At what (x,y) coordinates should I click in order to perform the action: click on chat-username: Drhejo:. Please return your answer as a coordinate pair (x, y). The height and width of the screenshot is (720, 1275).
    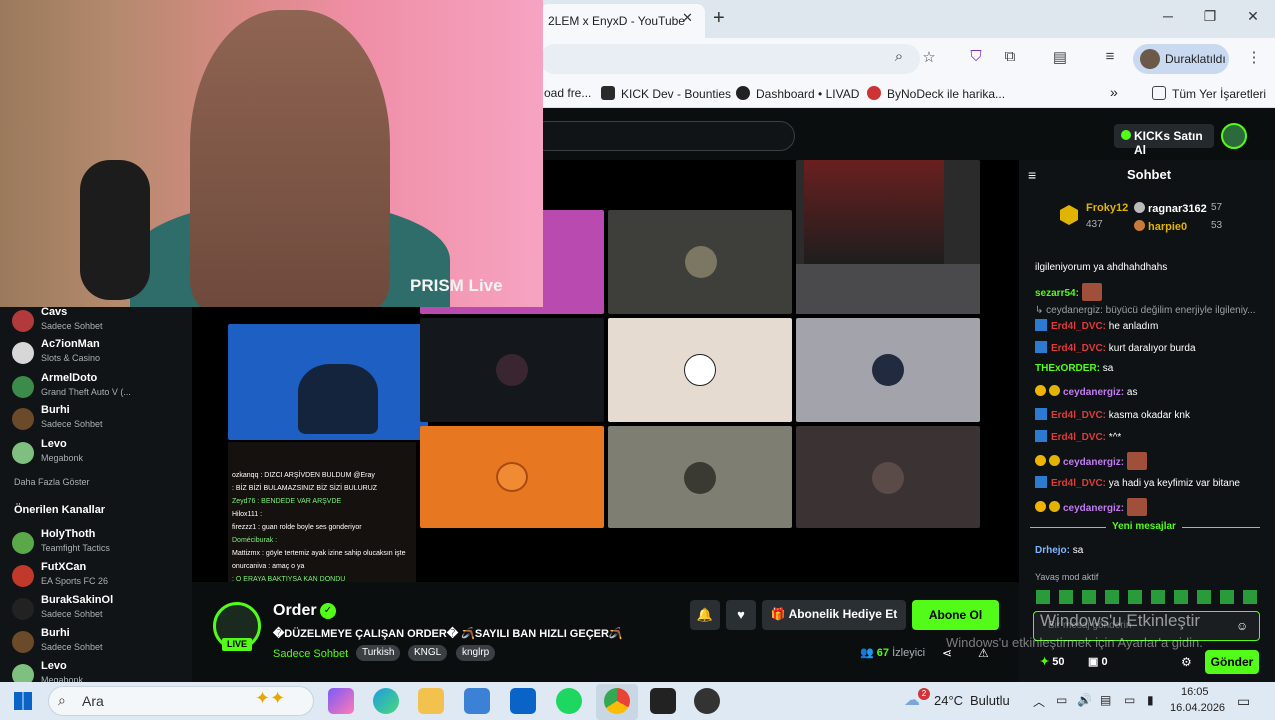
    Looking at the image, I should click on (1052, 550).